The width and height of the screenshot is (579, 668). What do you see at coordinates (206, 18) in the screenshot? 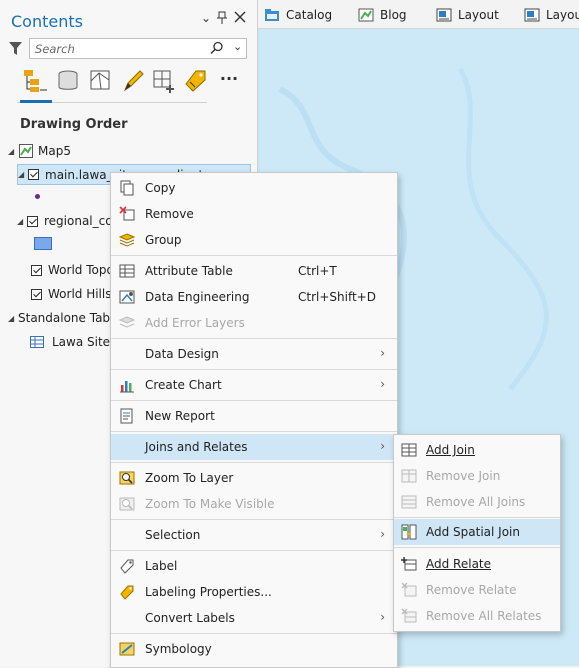
I see `pane-options-chevron-icon: ⌄` at bounding box center [206, 18].